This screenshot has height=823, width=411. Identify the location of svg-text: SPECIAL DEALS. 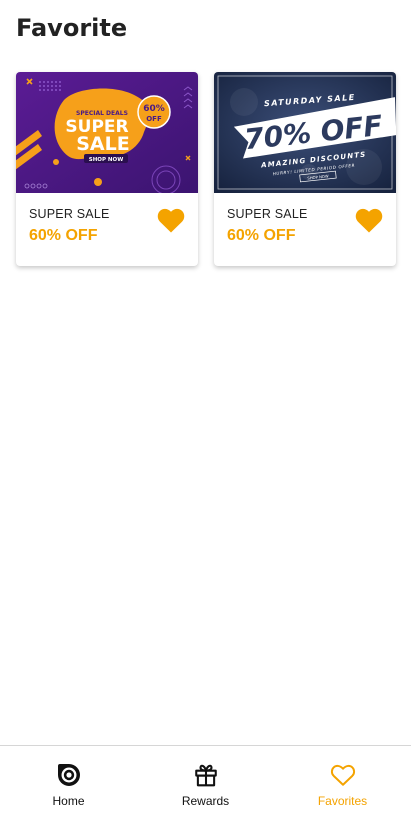
(102, 113).